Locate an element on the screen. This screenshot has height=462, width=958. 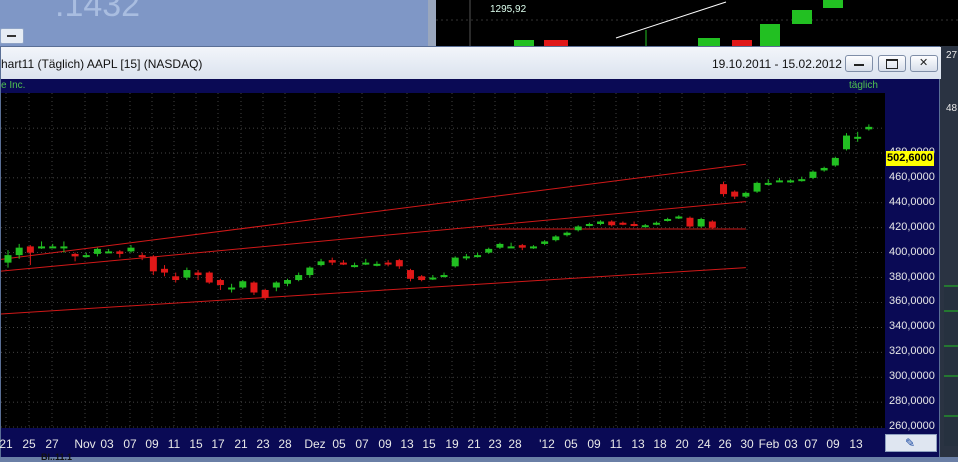
x-axis-tick-label: 25 is located at coordinates (29, 444).